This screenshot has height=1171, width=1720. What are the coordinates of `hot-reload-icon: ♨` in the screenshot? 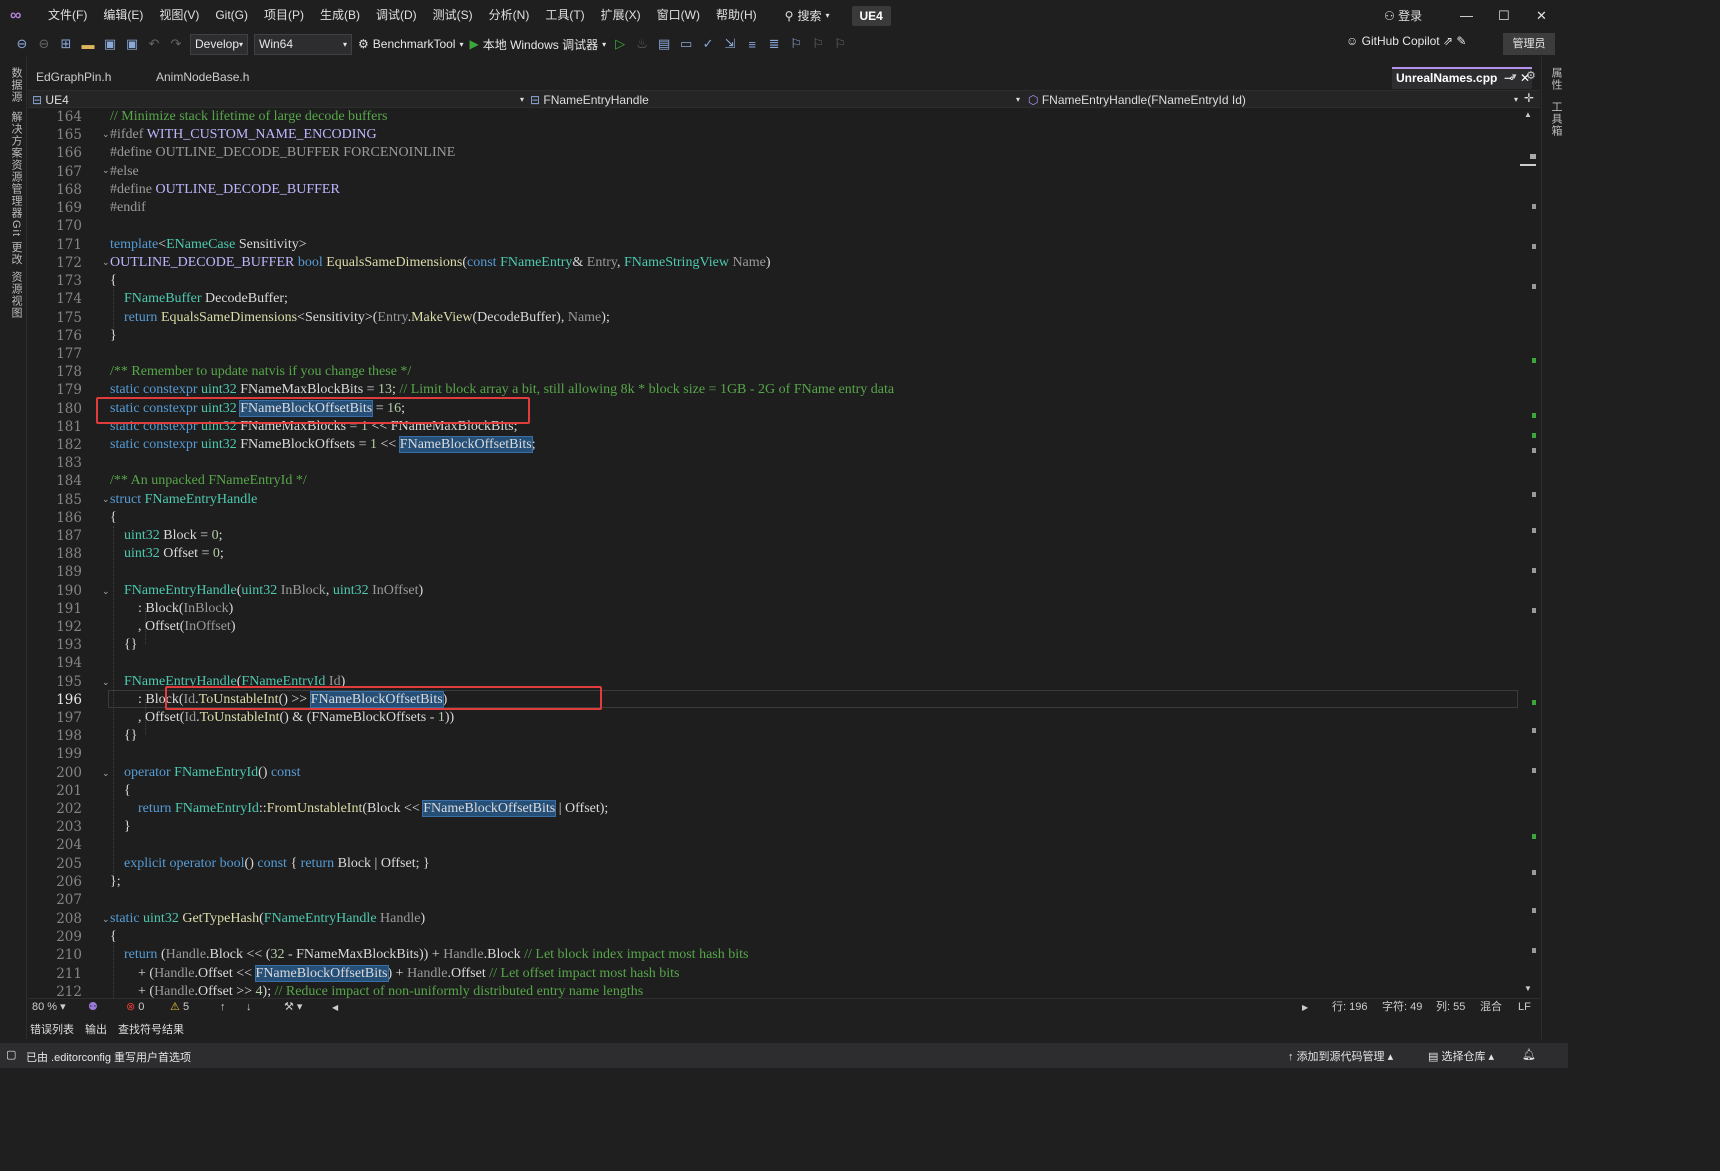 It's located at (642, 44).